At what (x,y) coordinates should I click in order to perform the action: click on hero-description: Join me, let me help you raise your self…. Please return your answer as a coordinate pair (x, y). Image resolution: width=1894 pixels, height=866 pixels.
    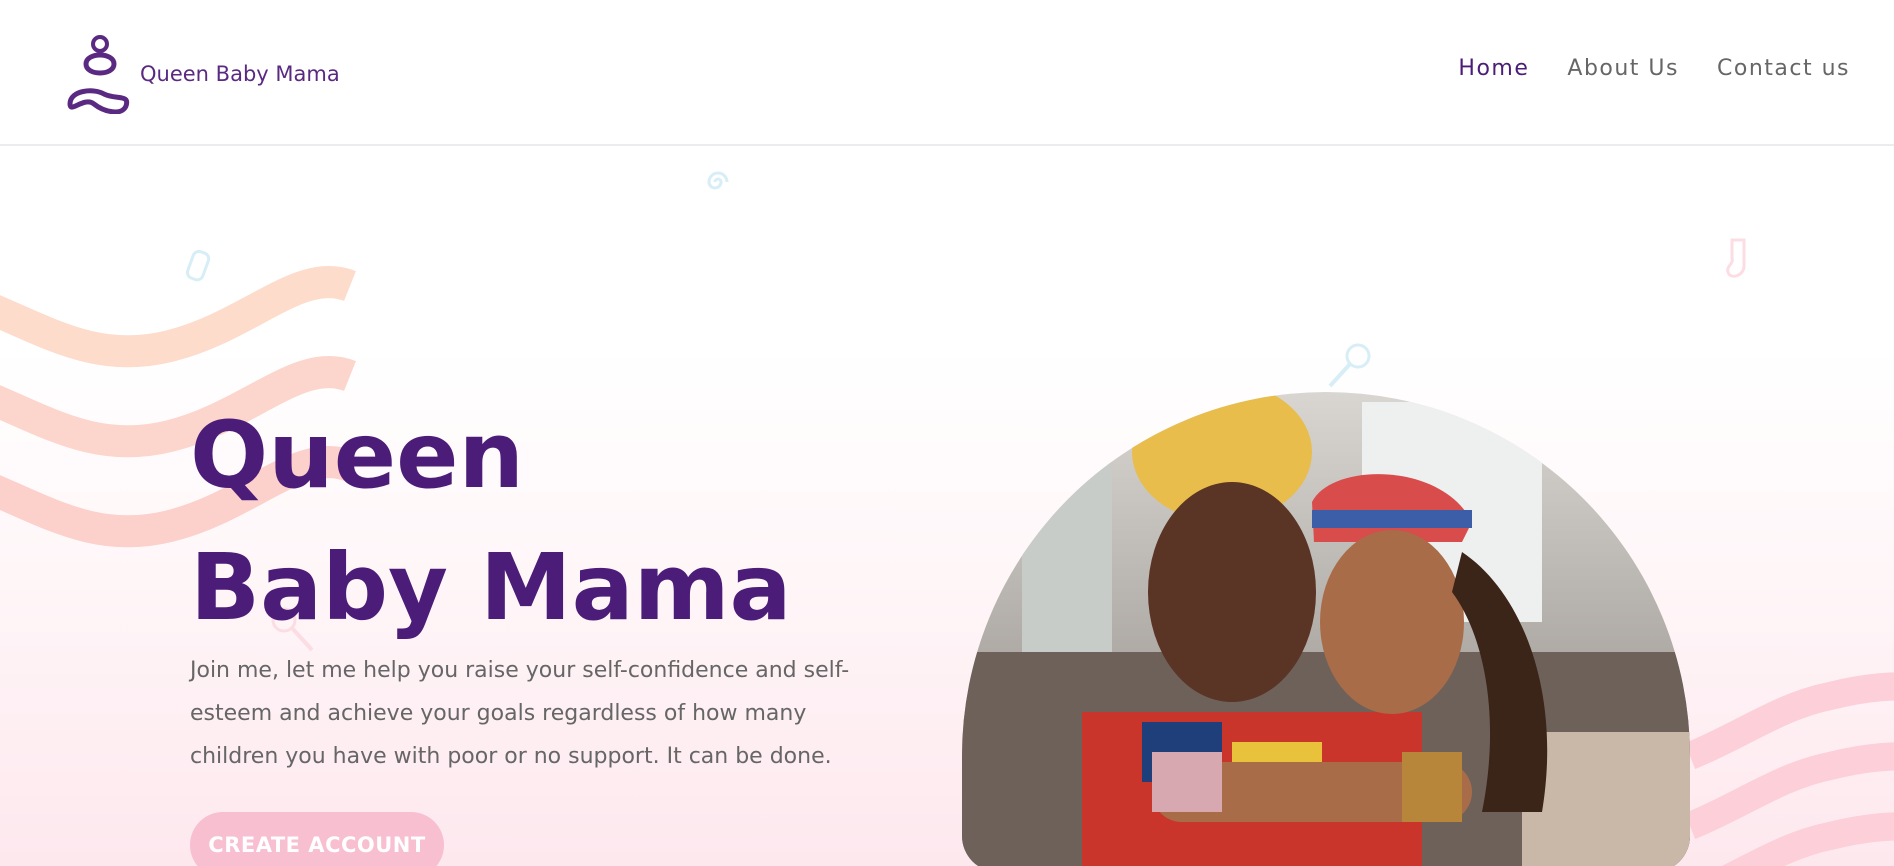
    Looking at the image, I should click on (520, 713).